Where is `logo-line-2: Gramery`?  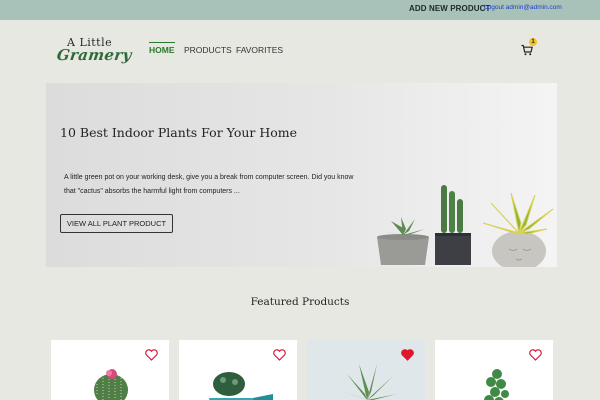 logo-line-2: Gramery is located at coordinates (94, 55).